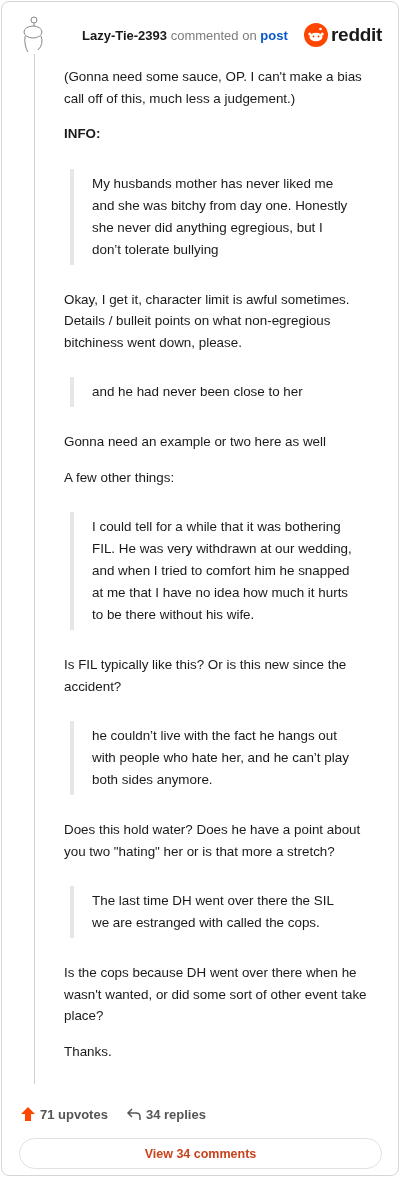 This screenshot has height=1178, width=400. I want to click on avatar-icon, so click(33, 35).